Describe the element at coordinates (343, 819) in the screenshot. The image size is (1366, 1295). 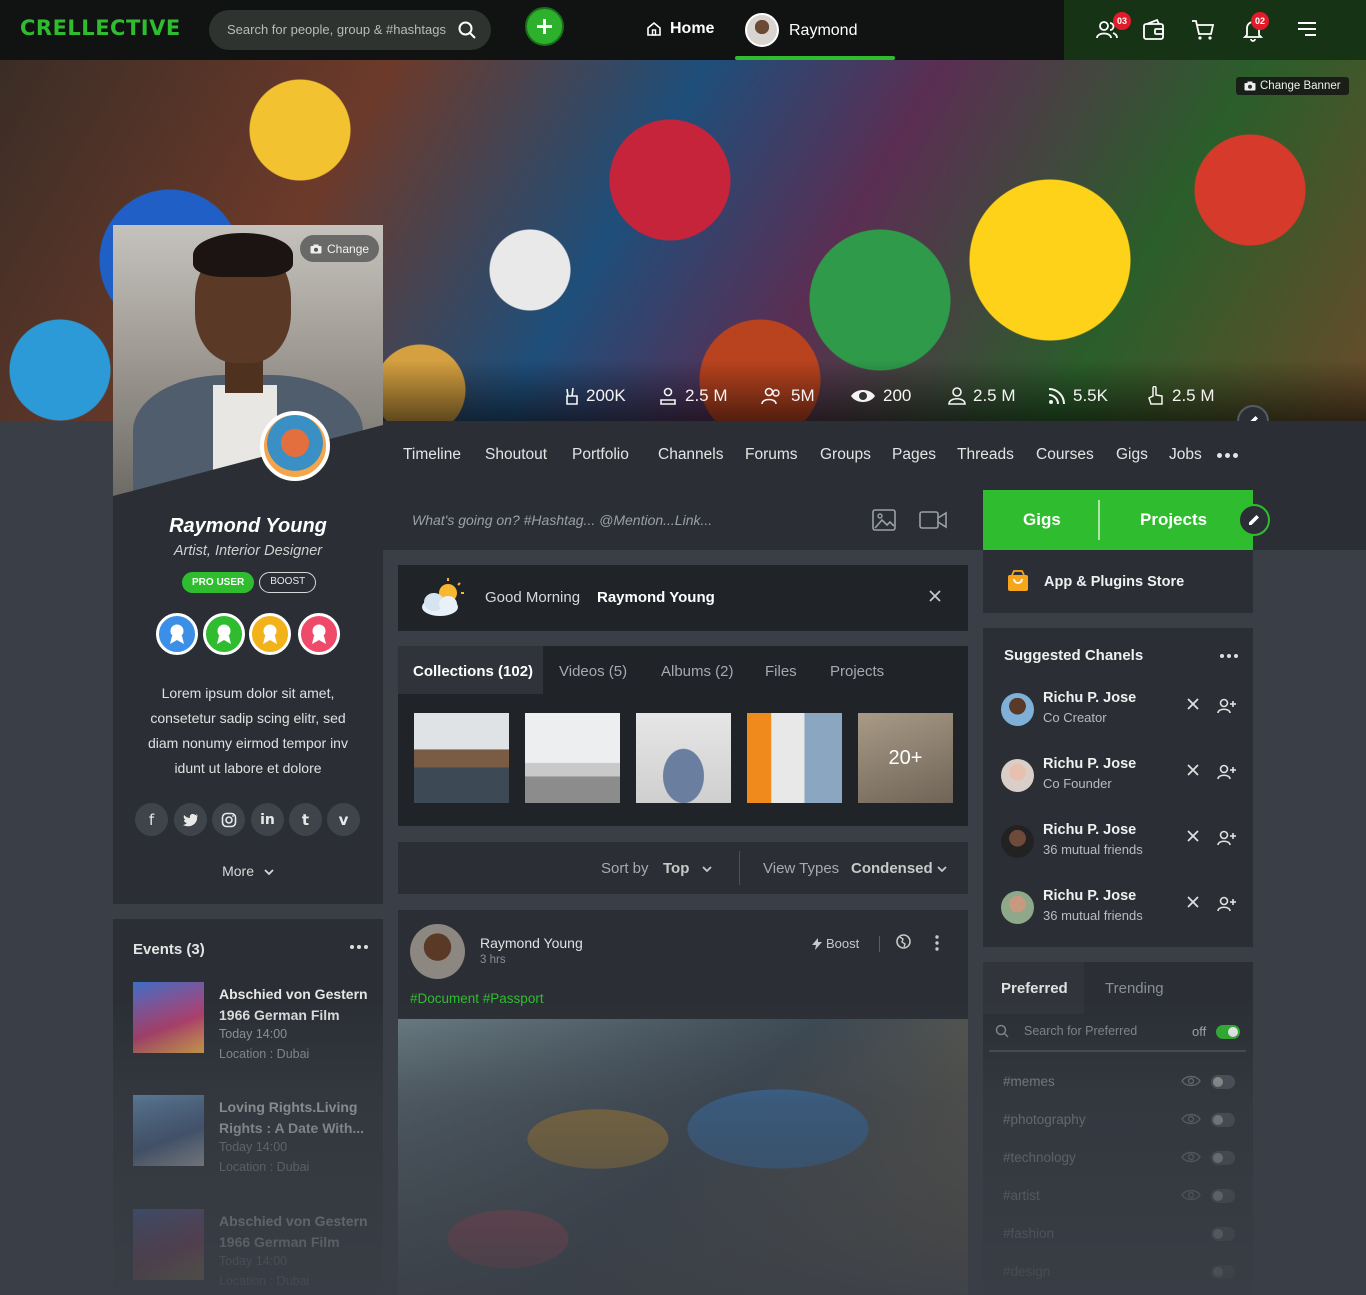
I see `vimeo-icon: v` at that location.